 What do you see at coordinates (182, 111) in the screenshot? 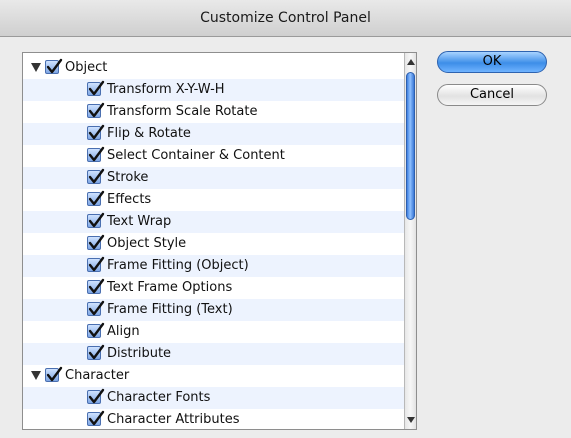
I see `tree-item-label: Transform Scale Rotate` at bounding box center [182, 111].